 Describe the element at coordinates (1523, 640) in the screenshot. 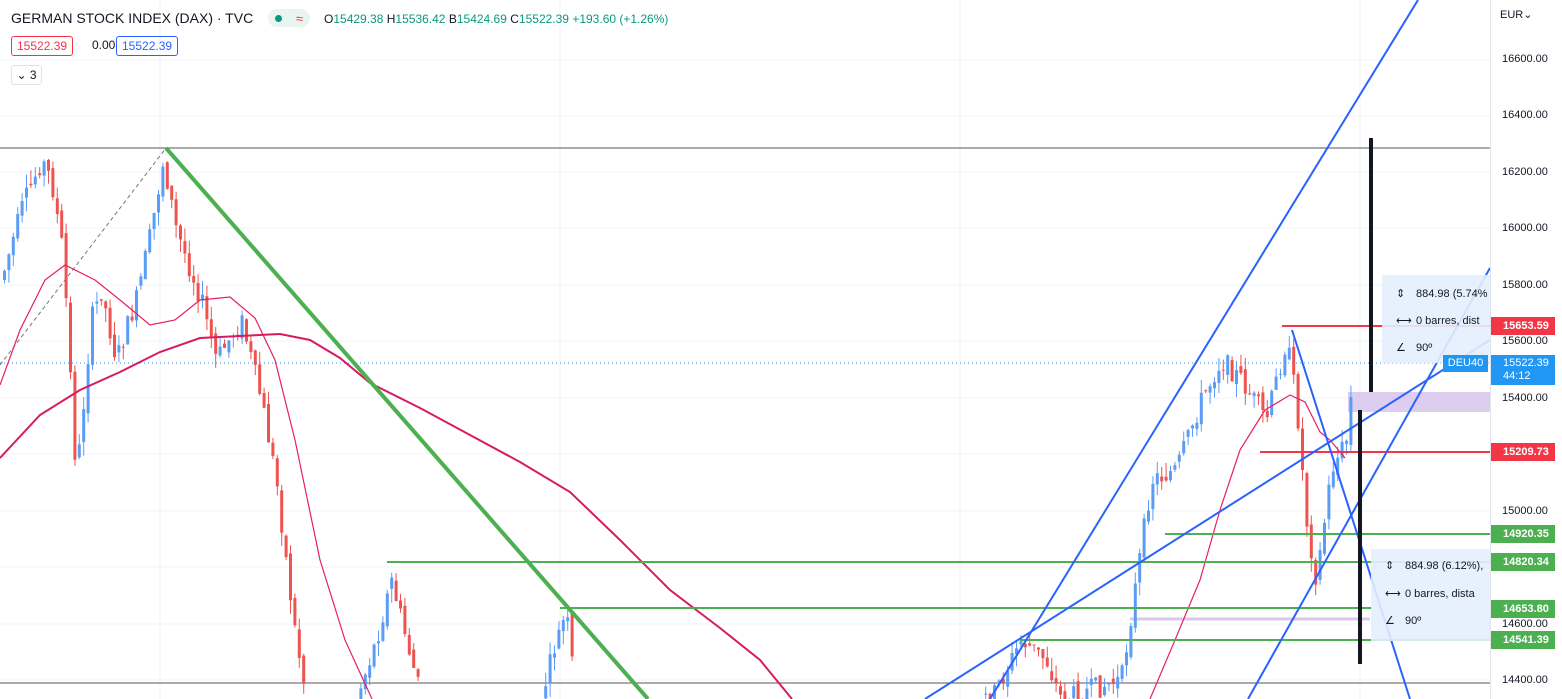

I see `price-label-14541: 14541.39` at that location.